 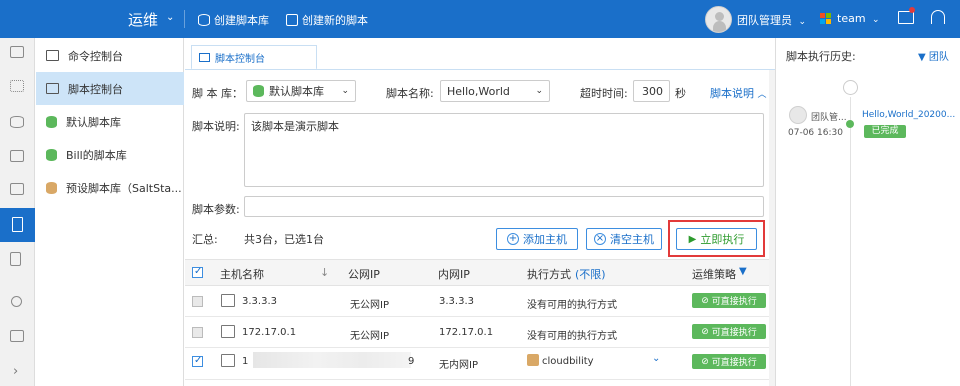 What do you see at coordinates (254, 57) in the screenshot?
I see `tab-script-console: 脚本控制台` at bounding box center [254, 57].